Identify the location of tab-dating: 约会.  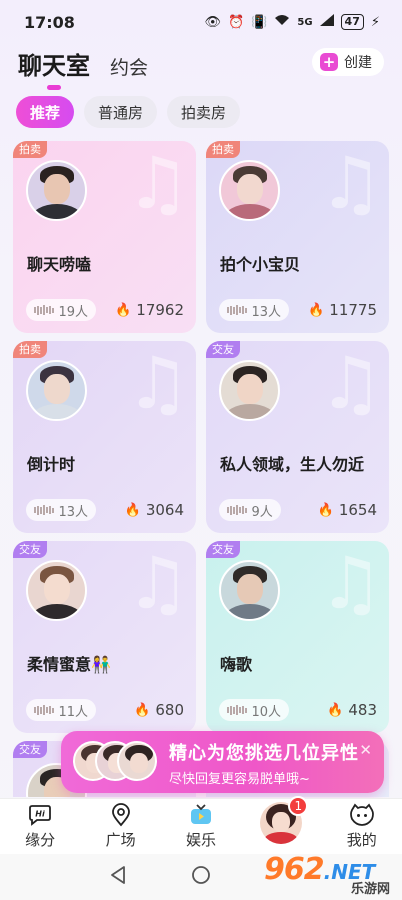
(129, 66).